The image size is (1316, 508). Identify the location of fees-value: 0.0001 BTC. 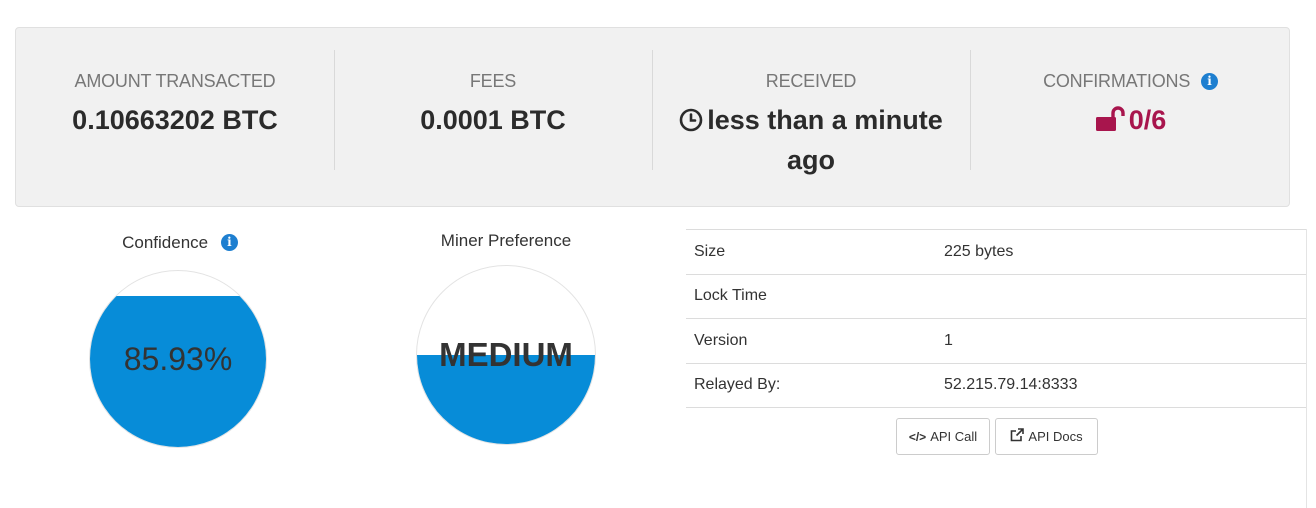
(493, 120).